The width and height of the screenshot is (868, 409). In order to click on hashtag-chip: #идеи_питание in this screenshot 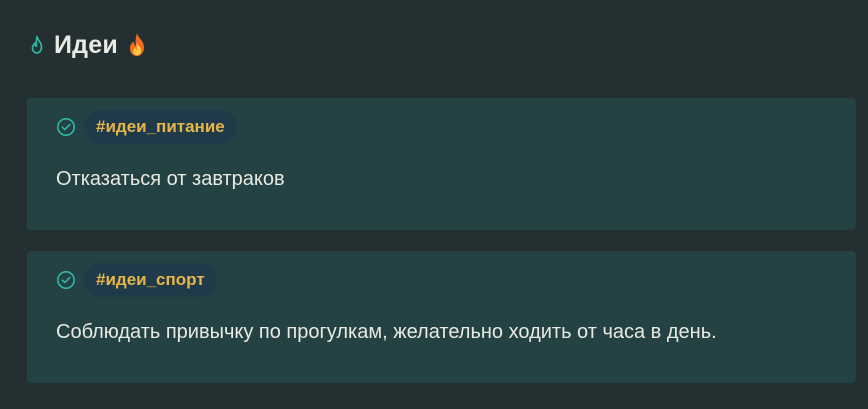, I will do `click(160, 127)`.